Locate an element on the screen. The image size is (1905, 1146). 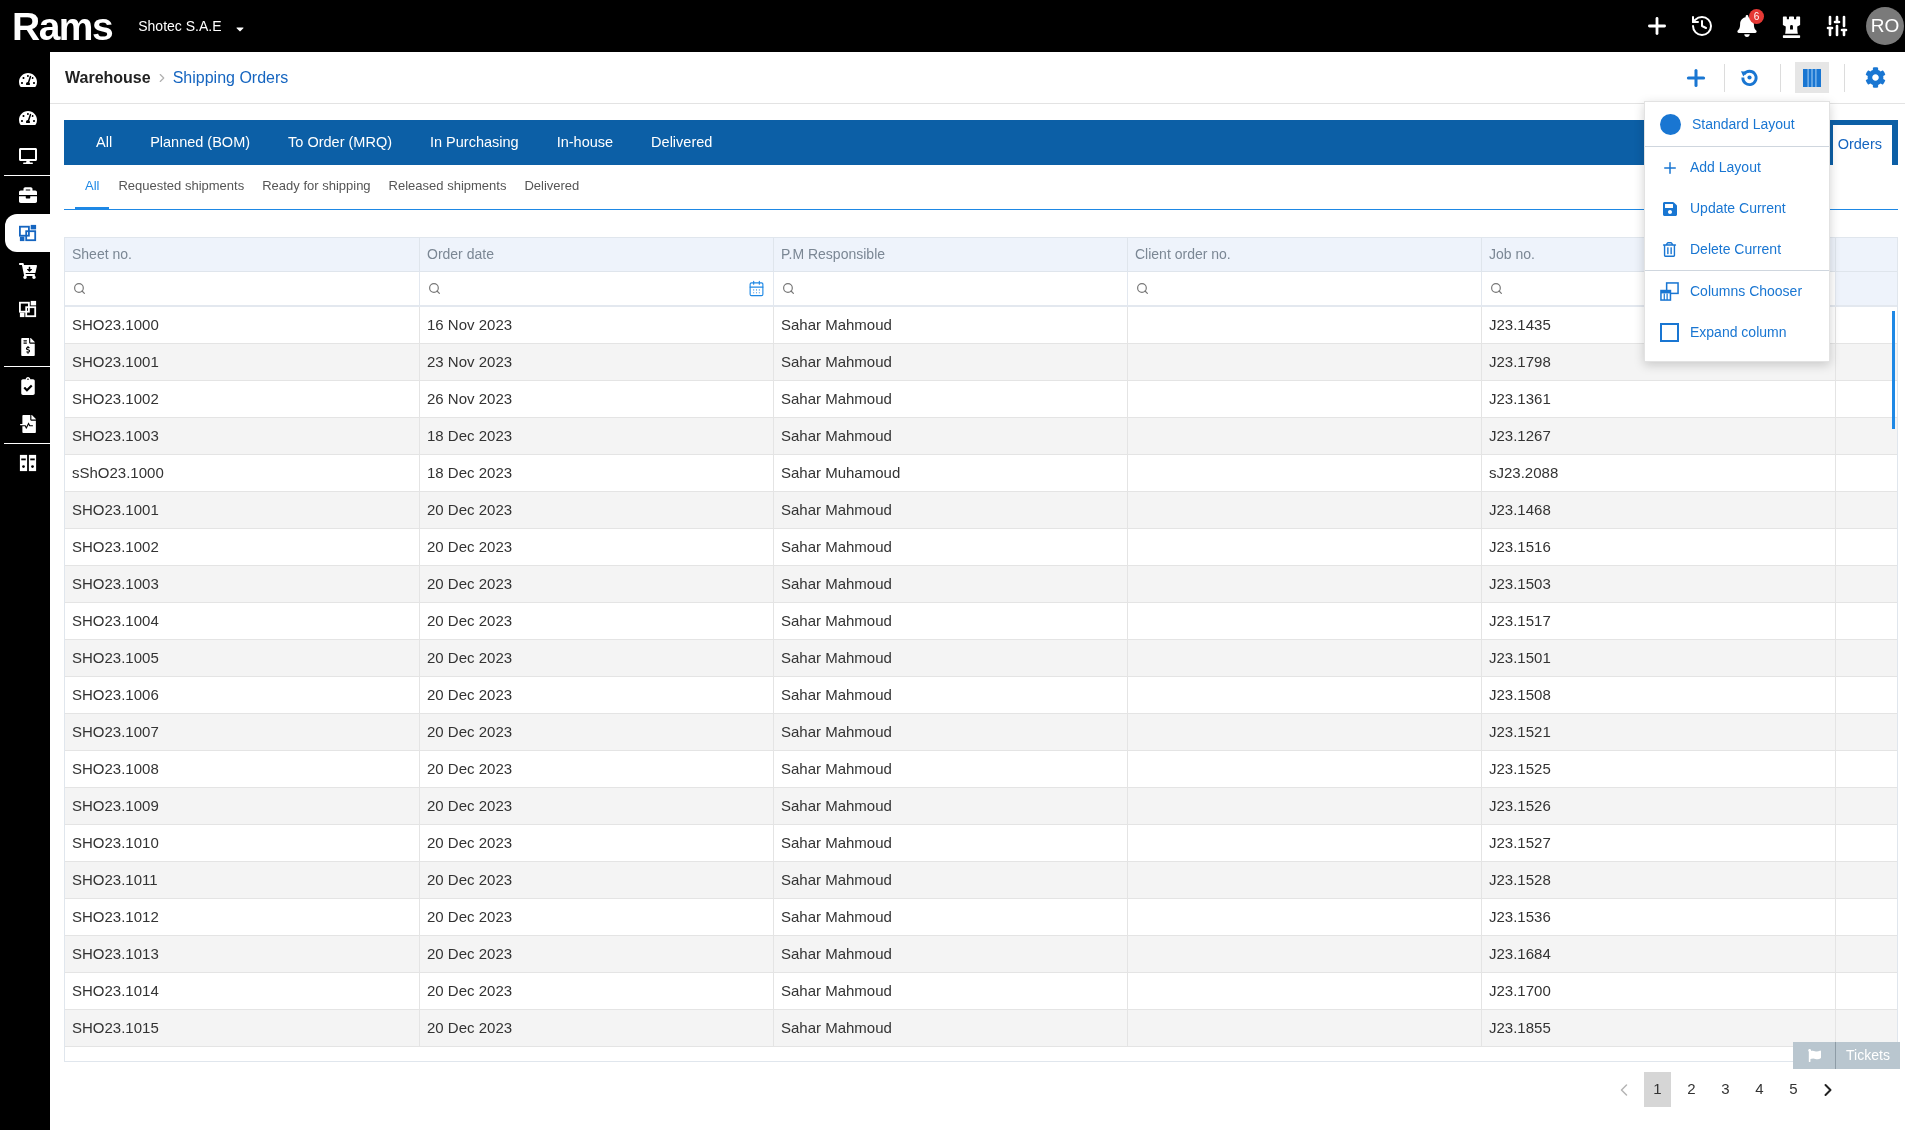
table-cell-text: SHO23.1010 is located at coordinates (115, 842).